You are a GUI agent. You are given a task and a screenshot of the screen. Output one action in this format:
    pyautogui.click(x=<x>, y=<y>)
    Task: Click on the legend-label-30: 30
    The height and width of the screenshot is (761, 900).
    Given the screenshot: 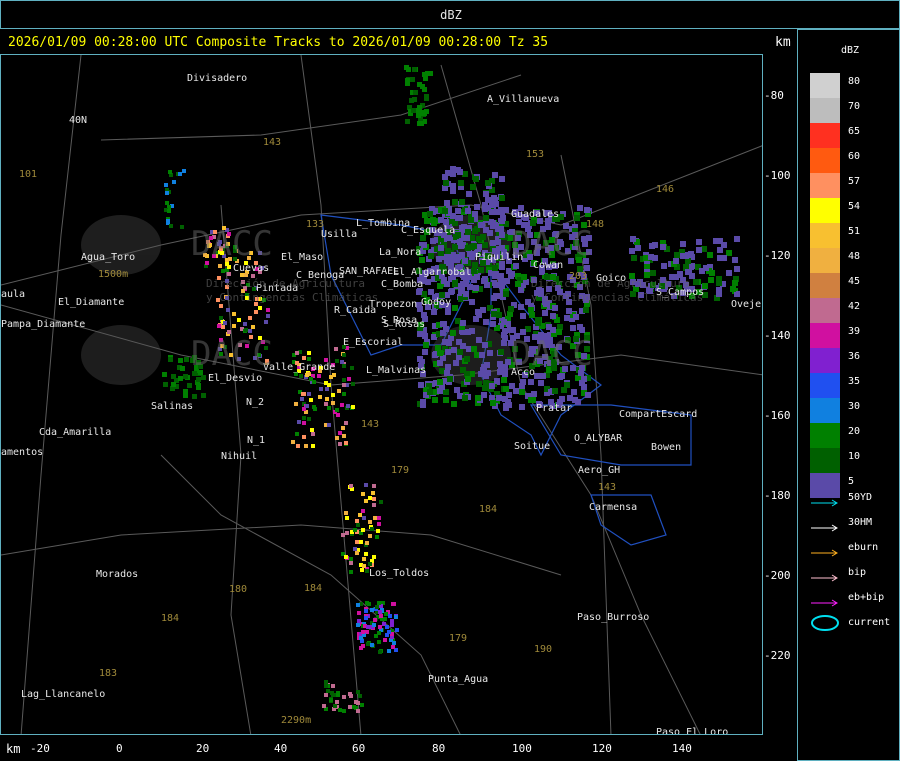 What is the action you would take?
    pyautogui.click(x=854, y=406)
    